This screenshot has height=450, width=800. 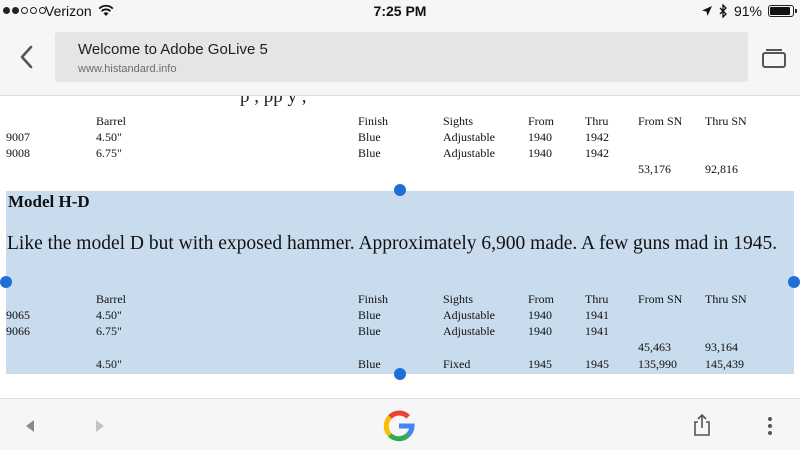 What do you see at coordinates (100, 426) in the screenshot?
I see `triangle-right-icon` at bounding box center [100, 426].